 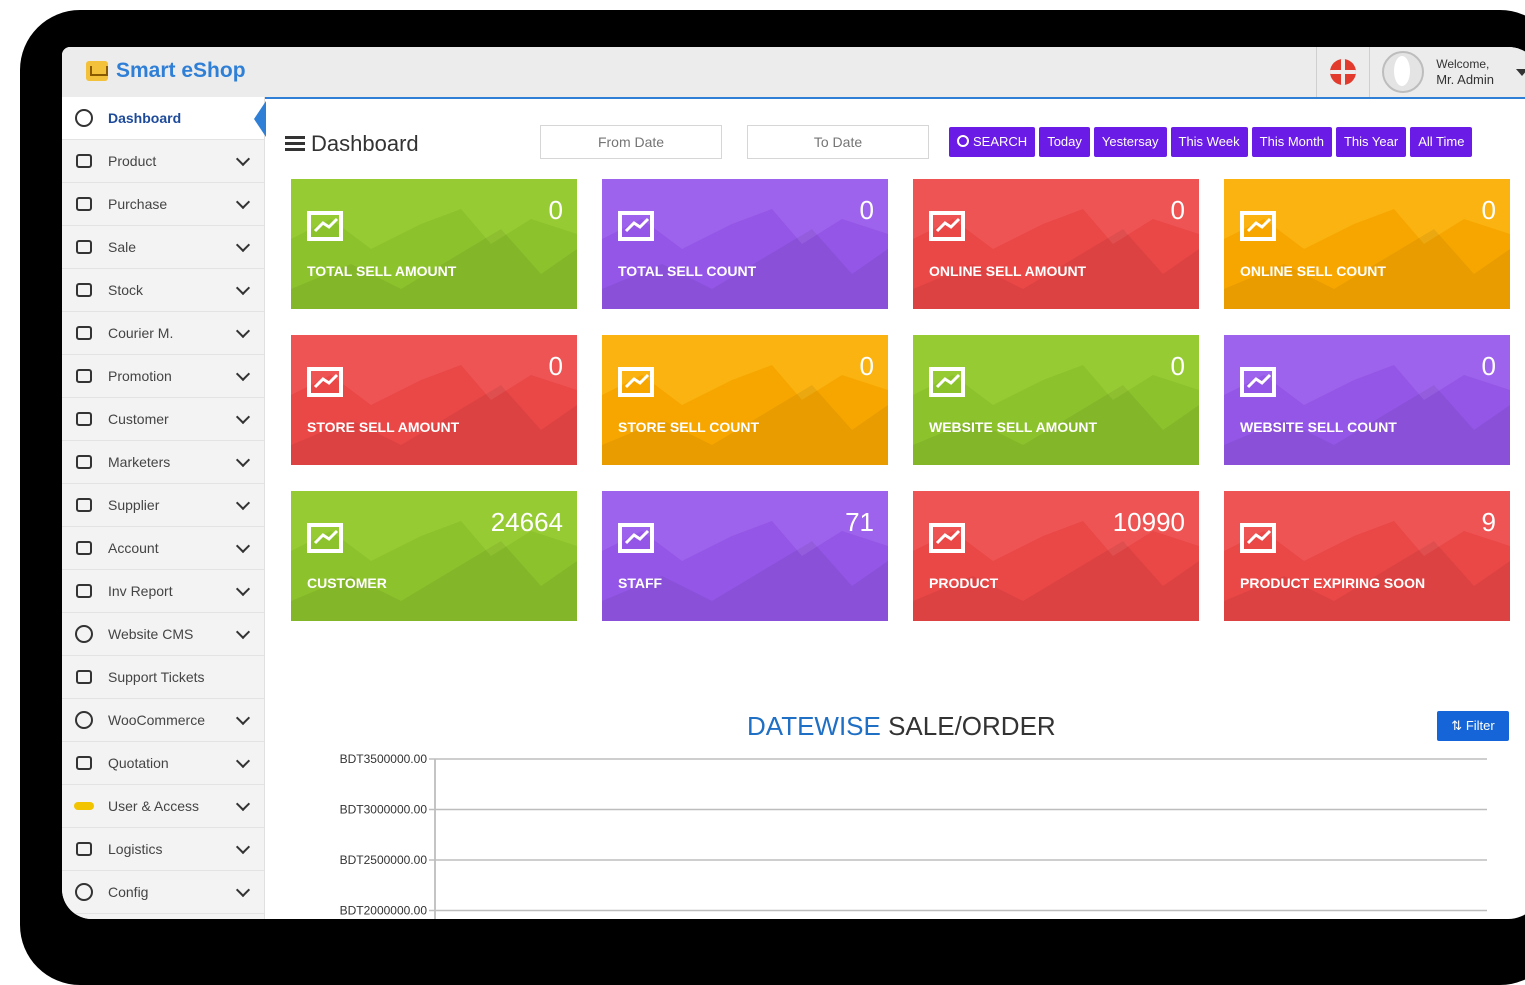 What do you see at coordinates (163, 806) in the screenshot?
I see `sidebar-item-user-access: User & Access` at bounding box center [163, 806].